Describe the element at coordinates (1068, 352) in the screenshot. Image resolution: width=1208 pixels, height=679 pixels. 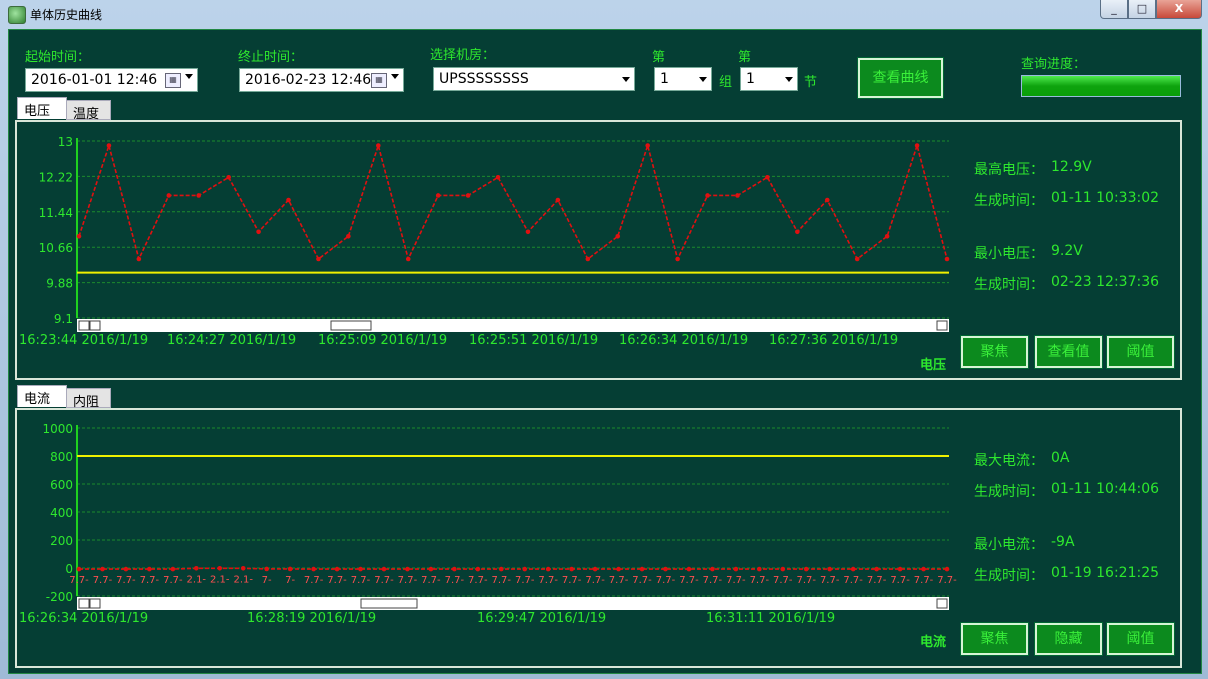
I see `view-values-button: 查看值` at that location.